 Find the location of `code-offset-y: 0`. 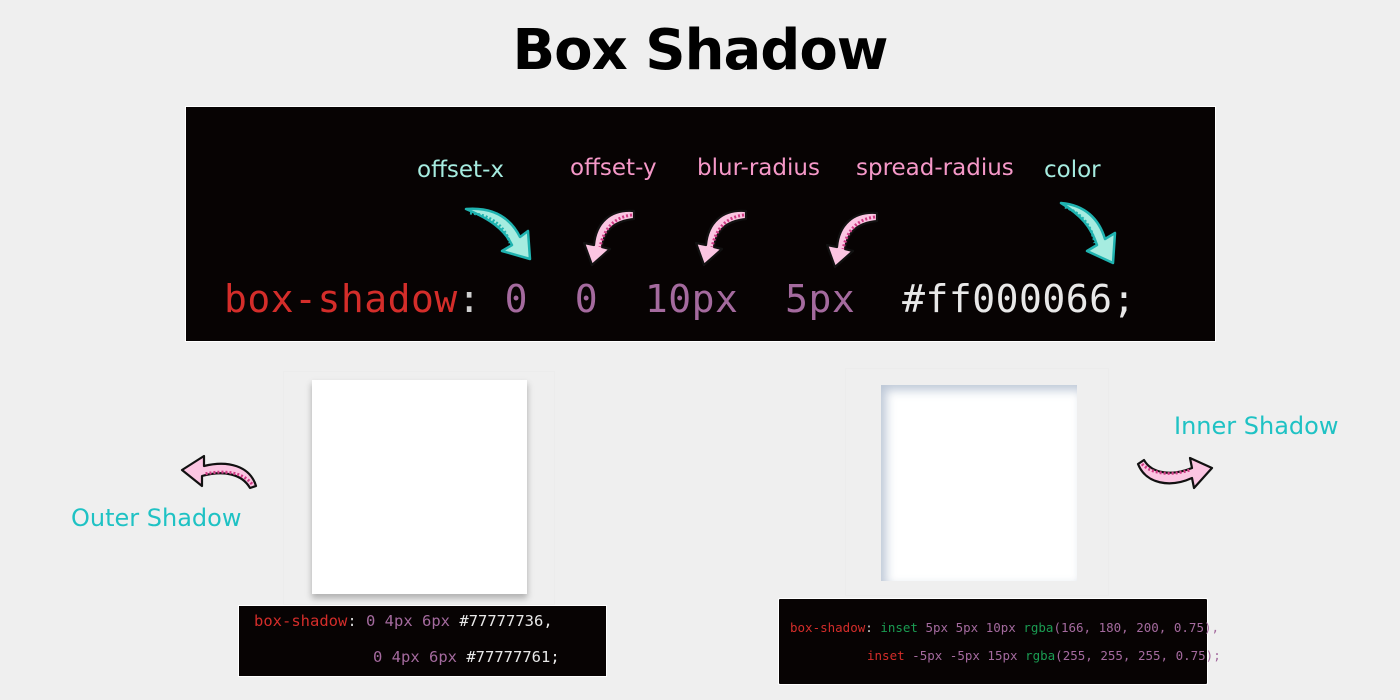

code-offset-y: 0 is located at coordinates (586, 299).